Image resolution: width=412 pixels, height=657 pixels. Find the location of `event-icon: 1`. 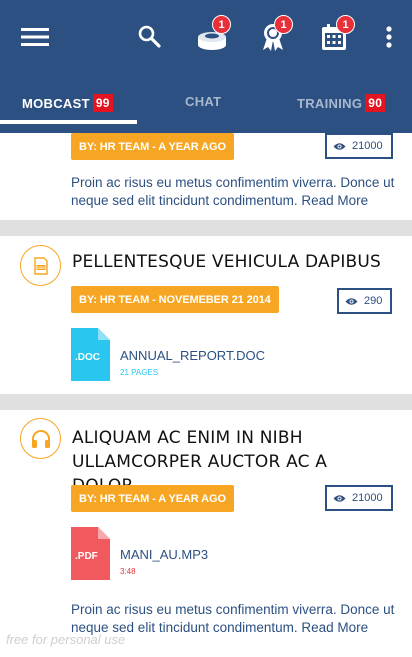

event-icon: 1 is located at coordinates (213, 33).